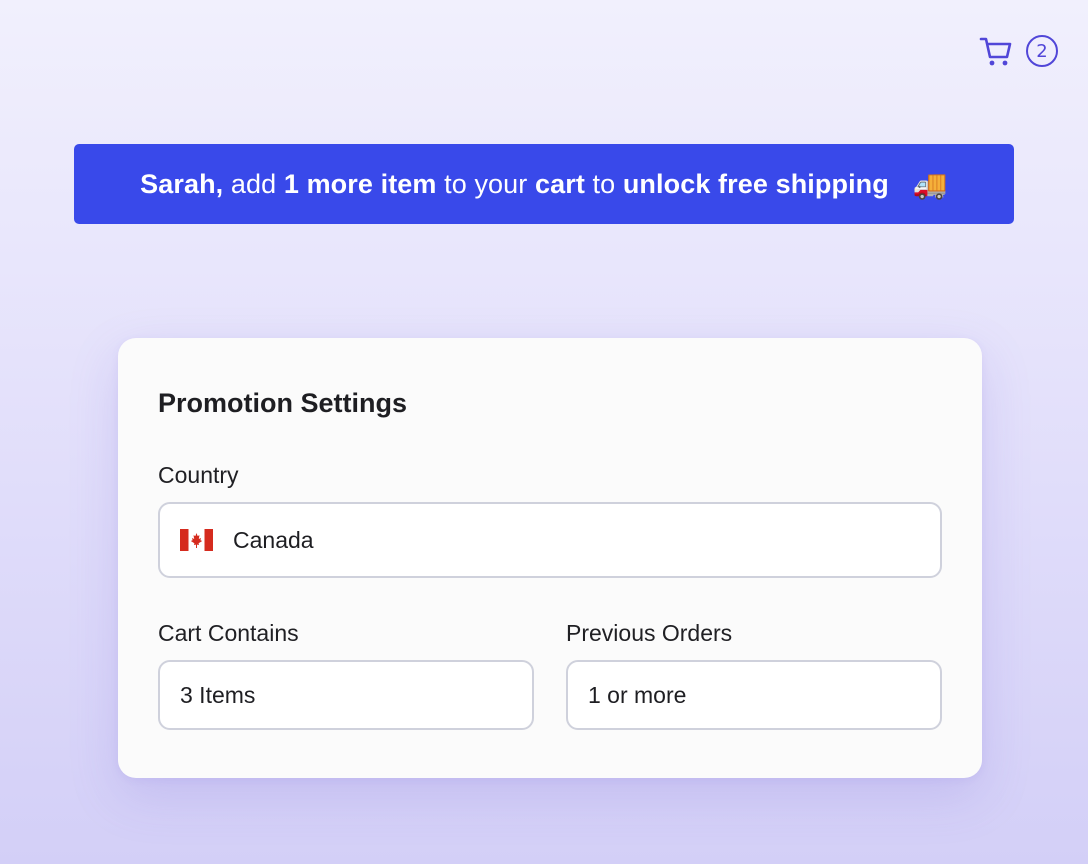 This screenshot has width=1088, height=864. Describe the element at coordinates (360, 183) in the screenshot. I see `banner-items-needed: 1 more item` at that location.